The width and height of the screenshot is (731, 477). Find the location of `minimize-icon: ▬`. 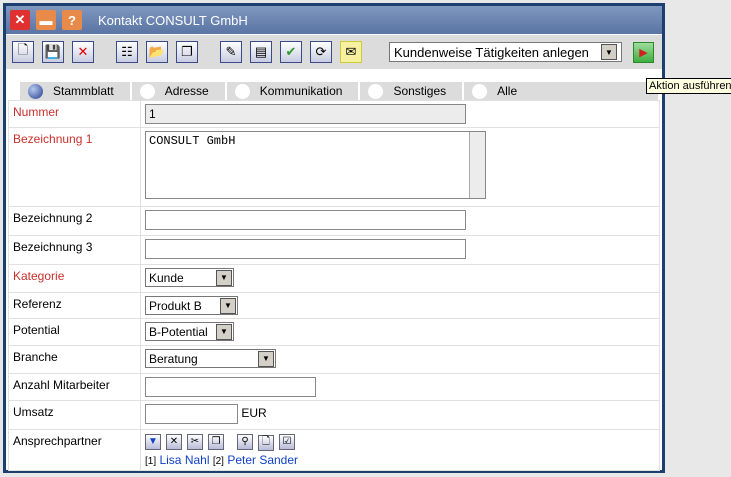

minimize-icon: ▬ is located at coordinates (46, 20).